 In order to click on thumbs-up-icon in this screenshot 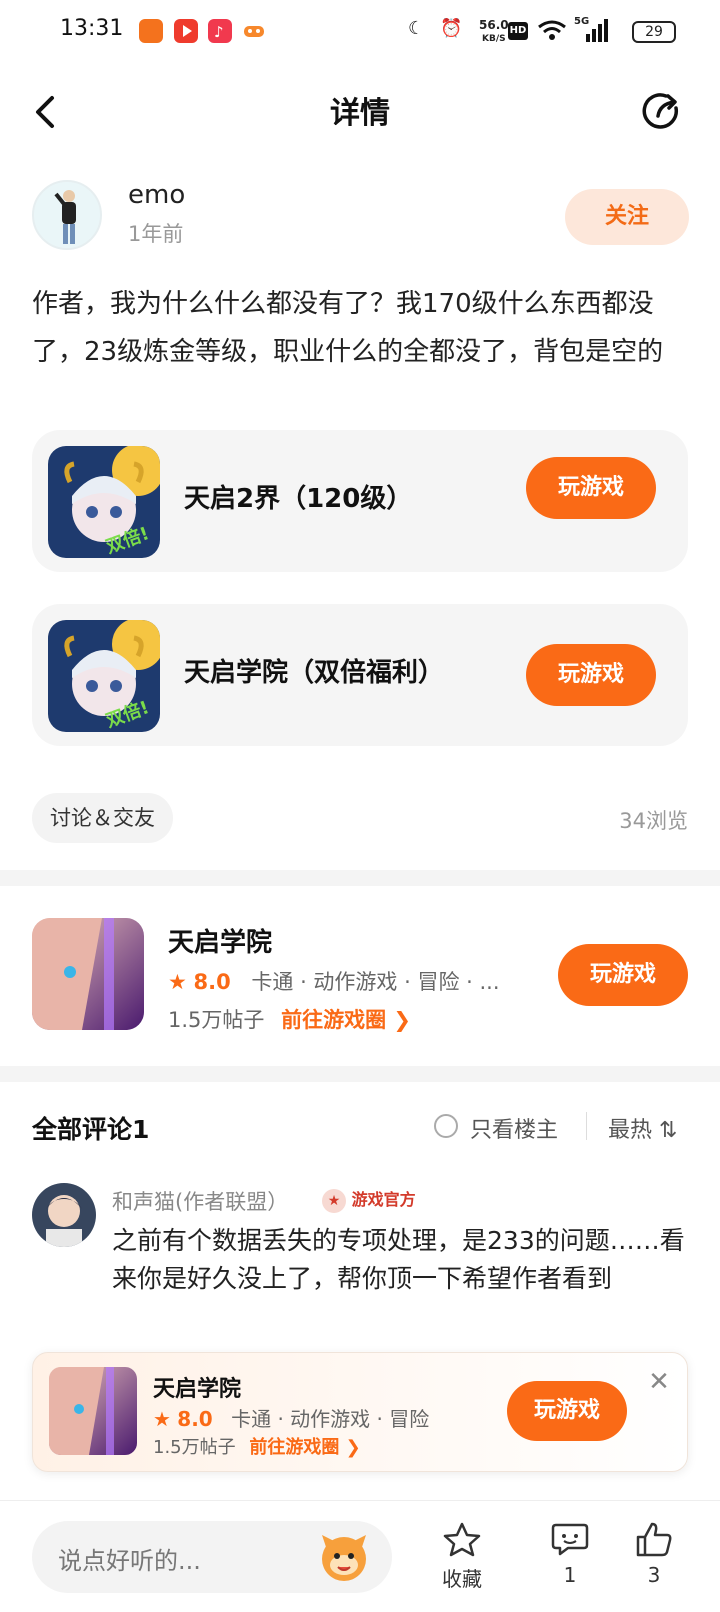, I will do `click(654, 1539)`.